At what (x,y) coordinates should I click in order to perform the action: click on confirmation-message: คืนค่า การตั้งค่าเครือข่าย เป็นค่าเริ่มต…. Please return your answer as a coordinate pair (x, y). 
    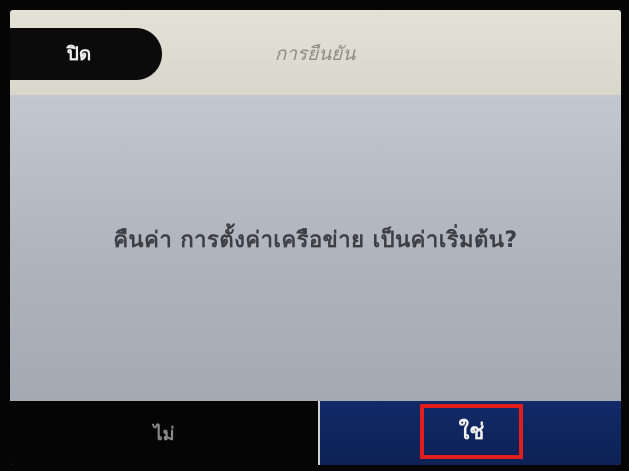
    Looking at the image, I should click on (315, 240).